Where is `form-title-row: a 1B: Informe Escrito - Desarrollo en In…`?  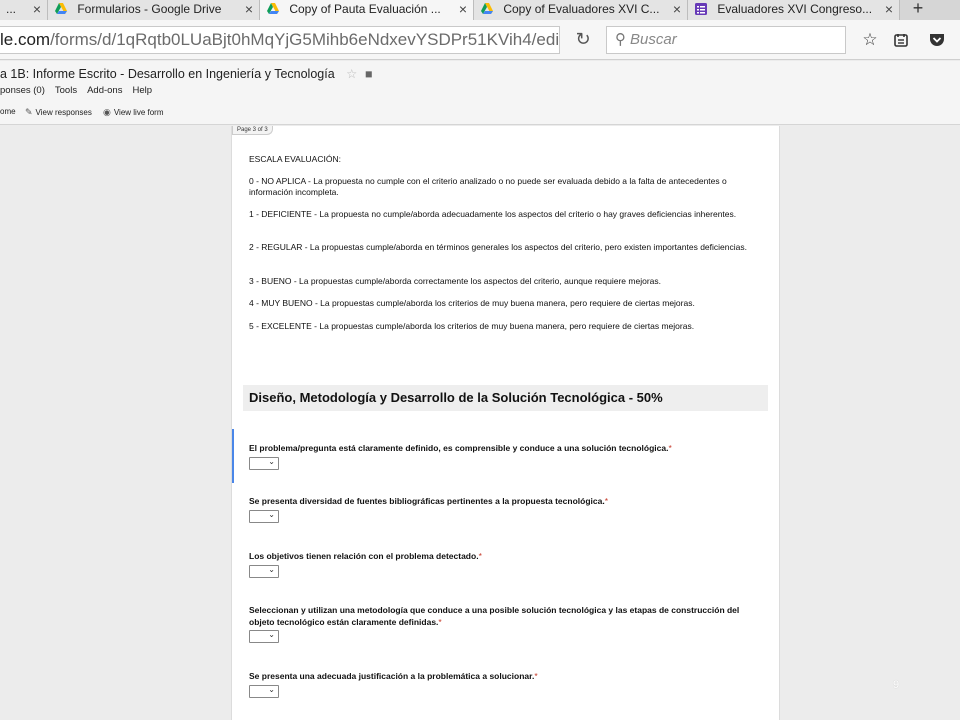 form-title-row: a 1B: Informe Escrito - Desarrollo en In… is located at coordinates (186, 73).